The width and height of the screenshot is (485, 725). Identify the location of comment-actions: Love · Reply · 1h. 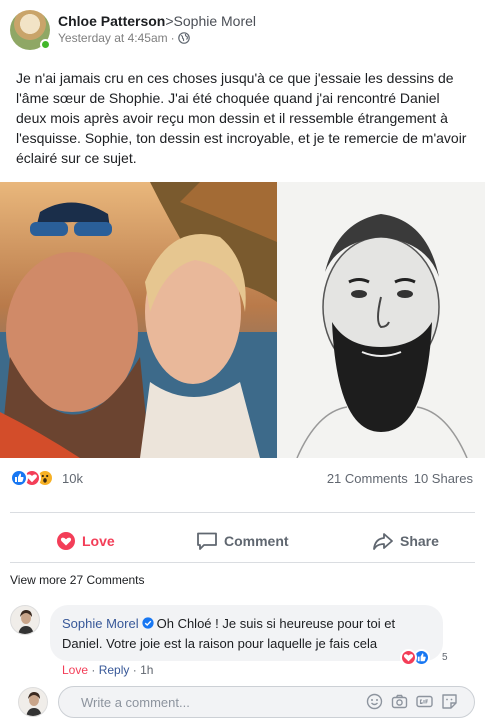
(107, 670).